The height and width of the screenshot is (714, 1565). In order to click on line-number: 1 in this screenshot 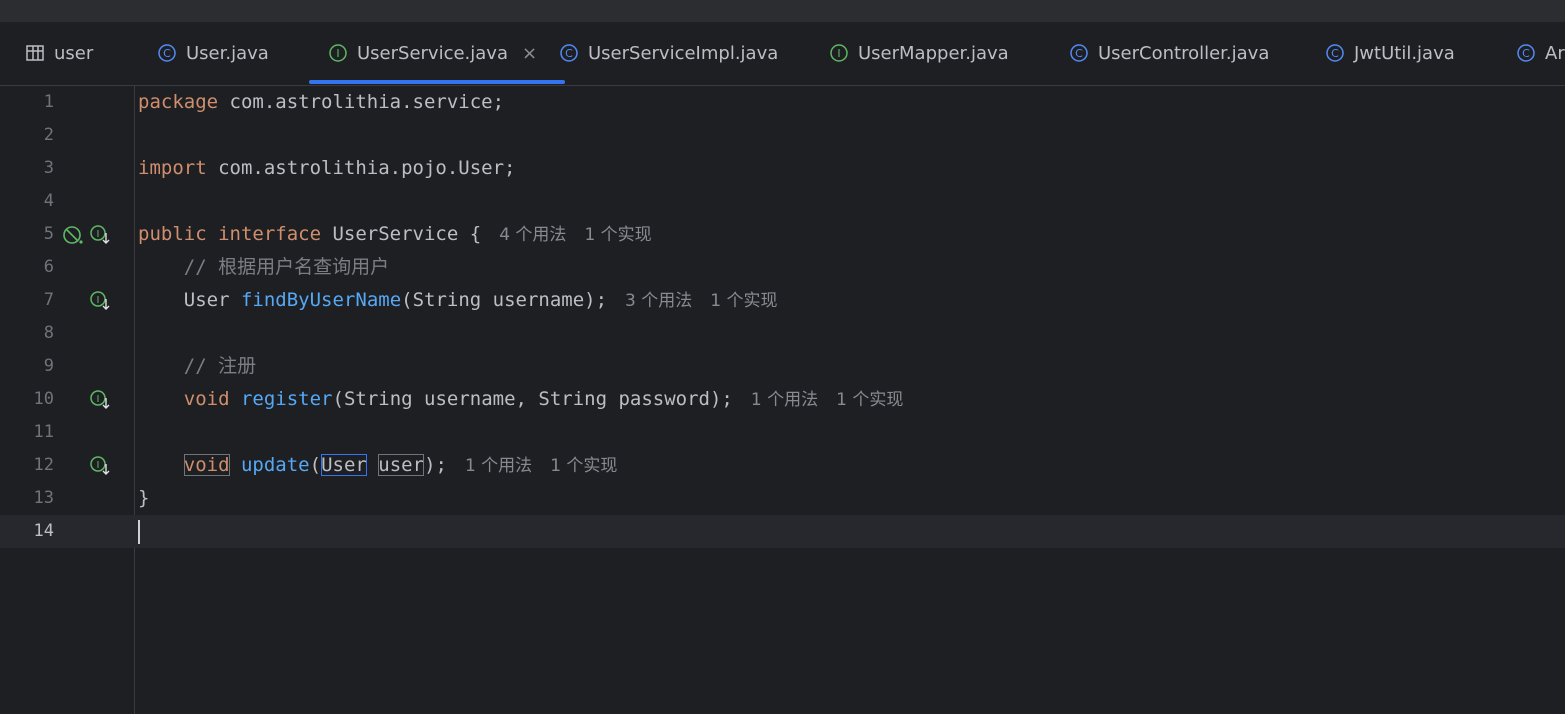, I will do `click(48, 102)`.